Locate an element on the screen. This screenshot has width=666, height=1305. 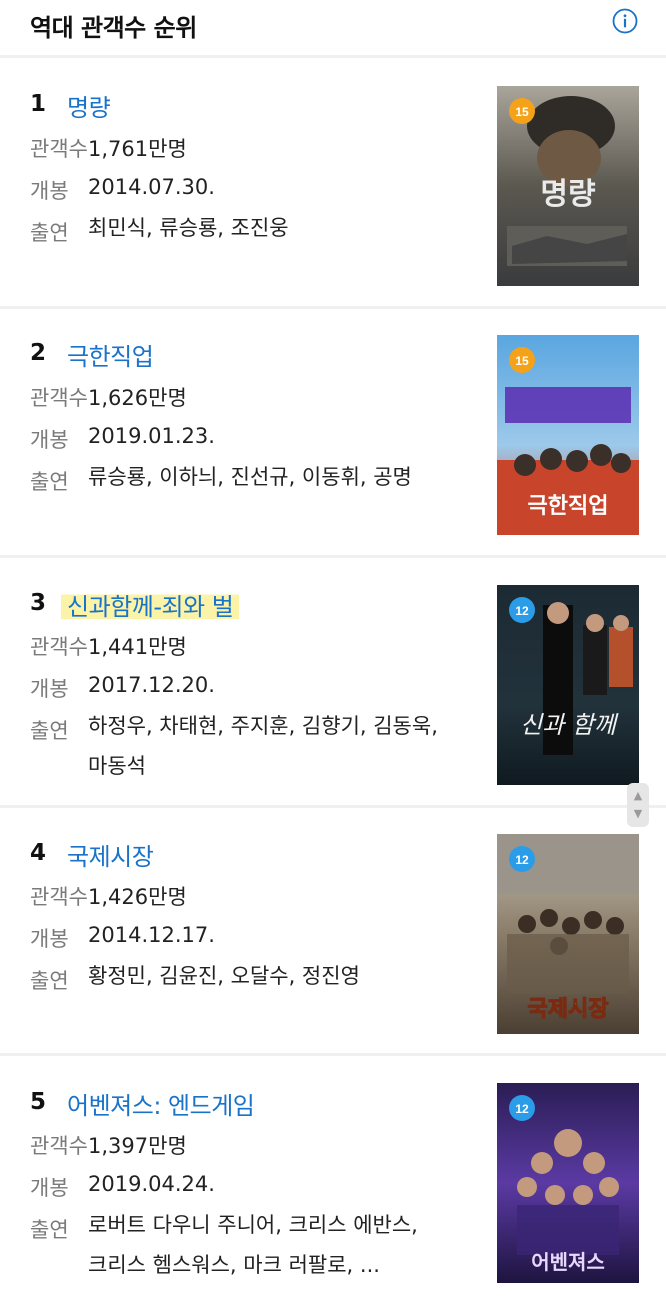
cast-value: 황정민, 김윤진, 오달수, 정진영 is located at coordinates (224, 976).